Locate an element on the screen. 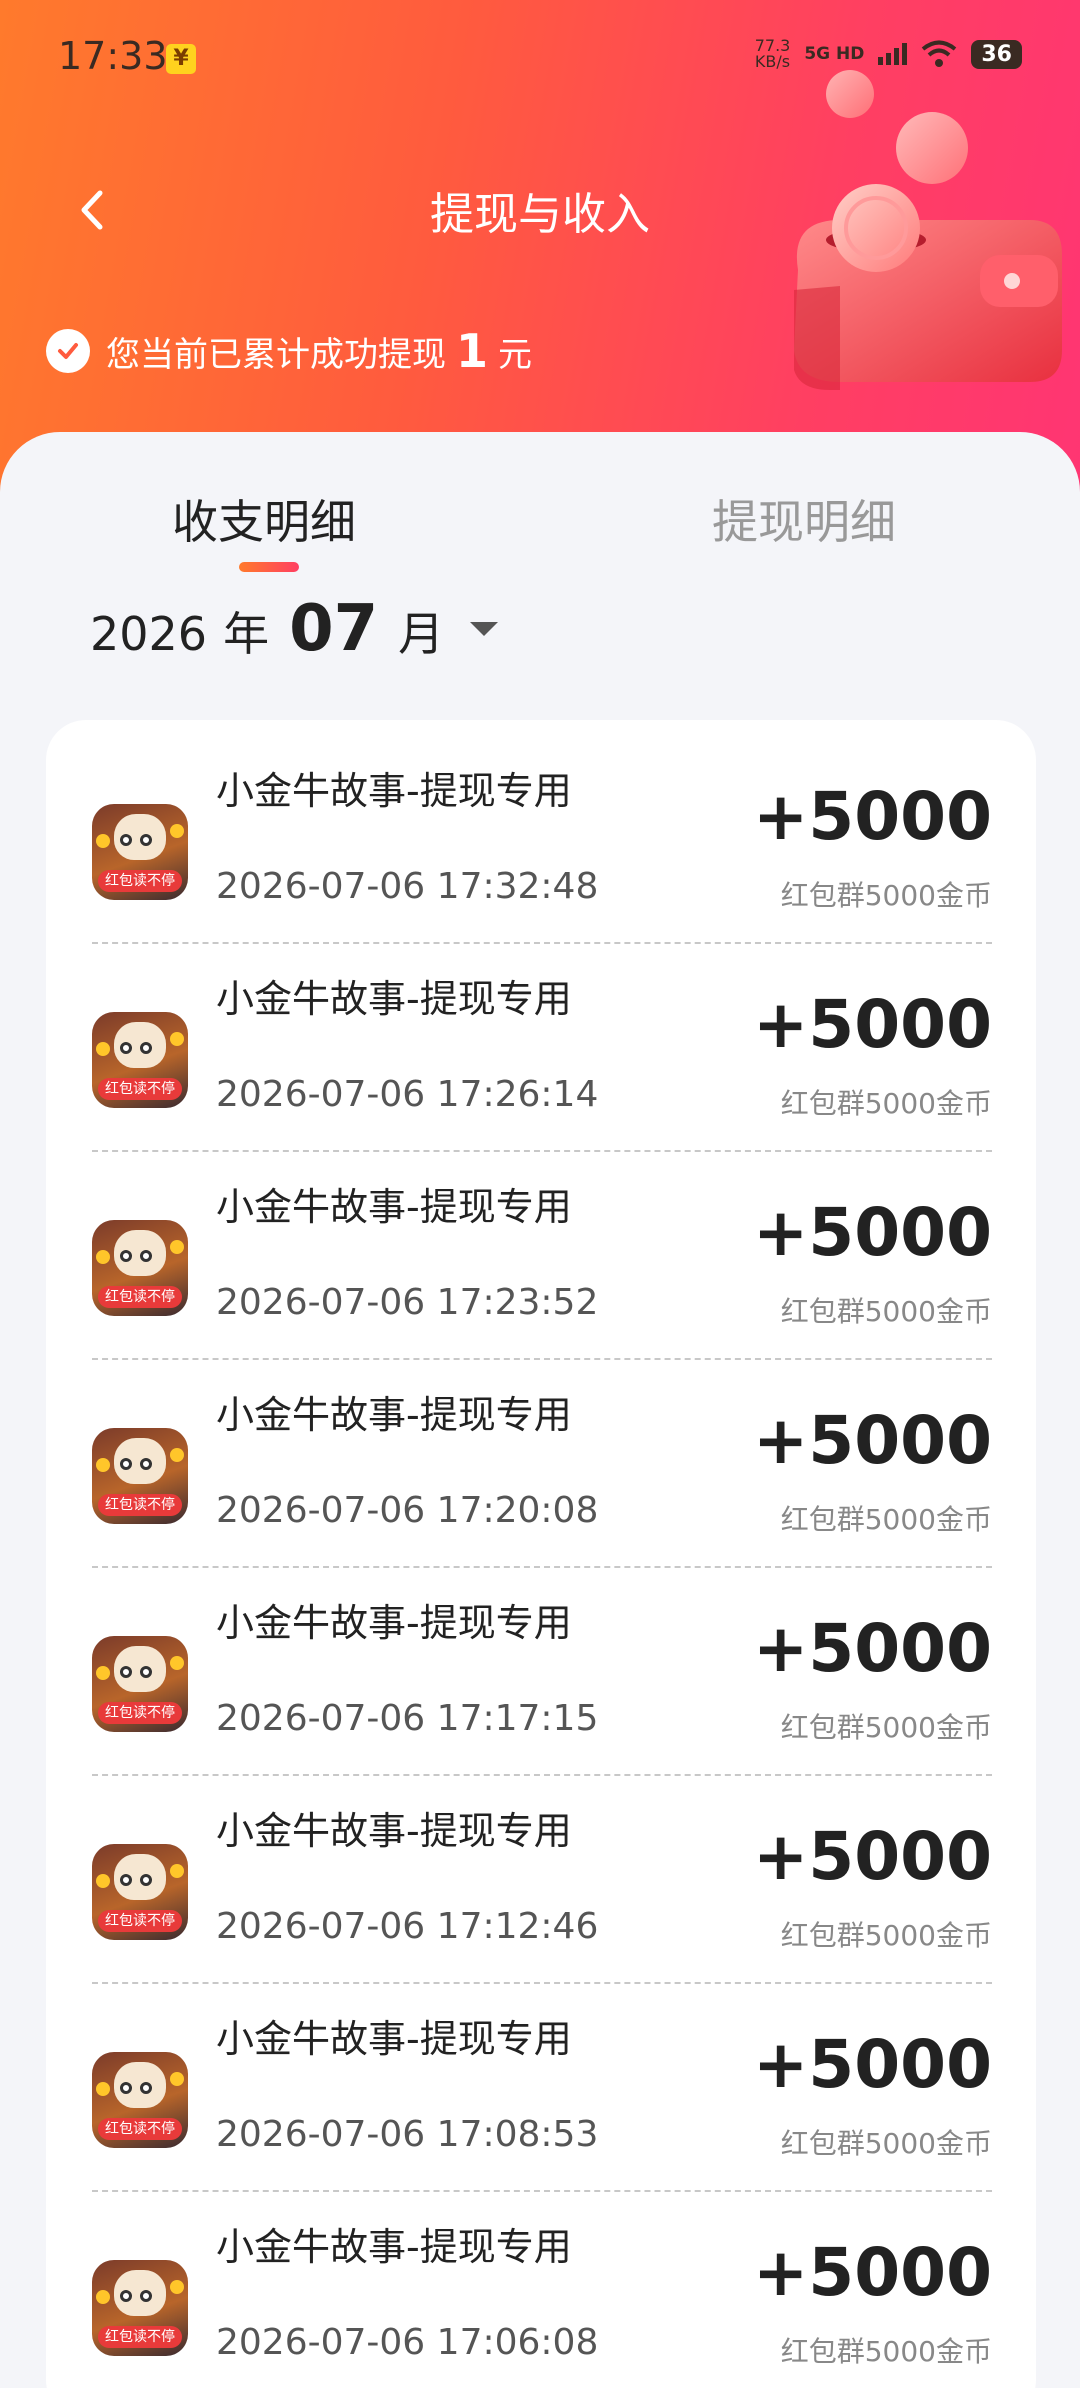 The width and height of the screenshot is (1080, 2388). check-icon is located at coordinates (68, 351).